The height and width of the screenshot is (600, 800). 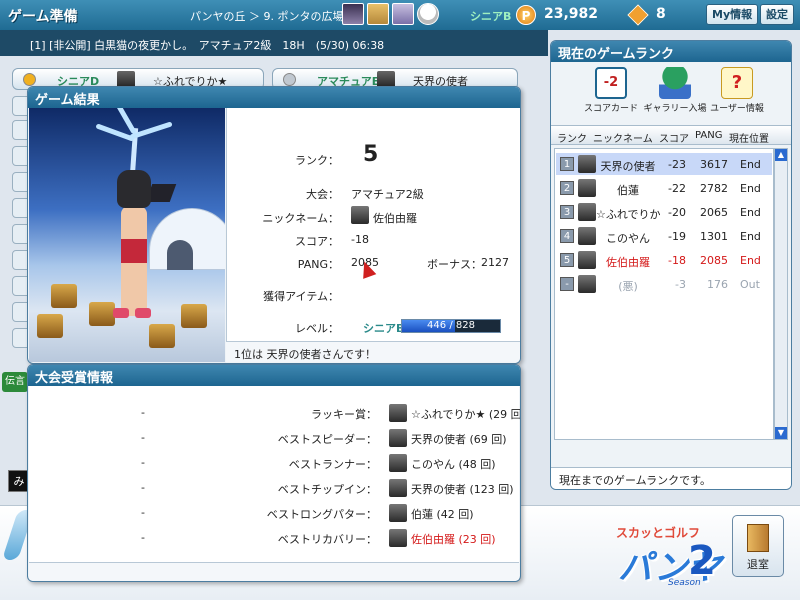 I want to click on exit-room-label: 退室, so click(x=758, y=564).